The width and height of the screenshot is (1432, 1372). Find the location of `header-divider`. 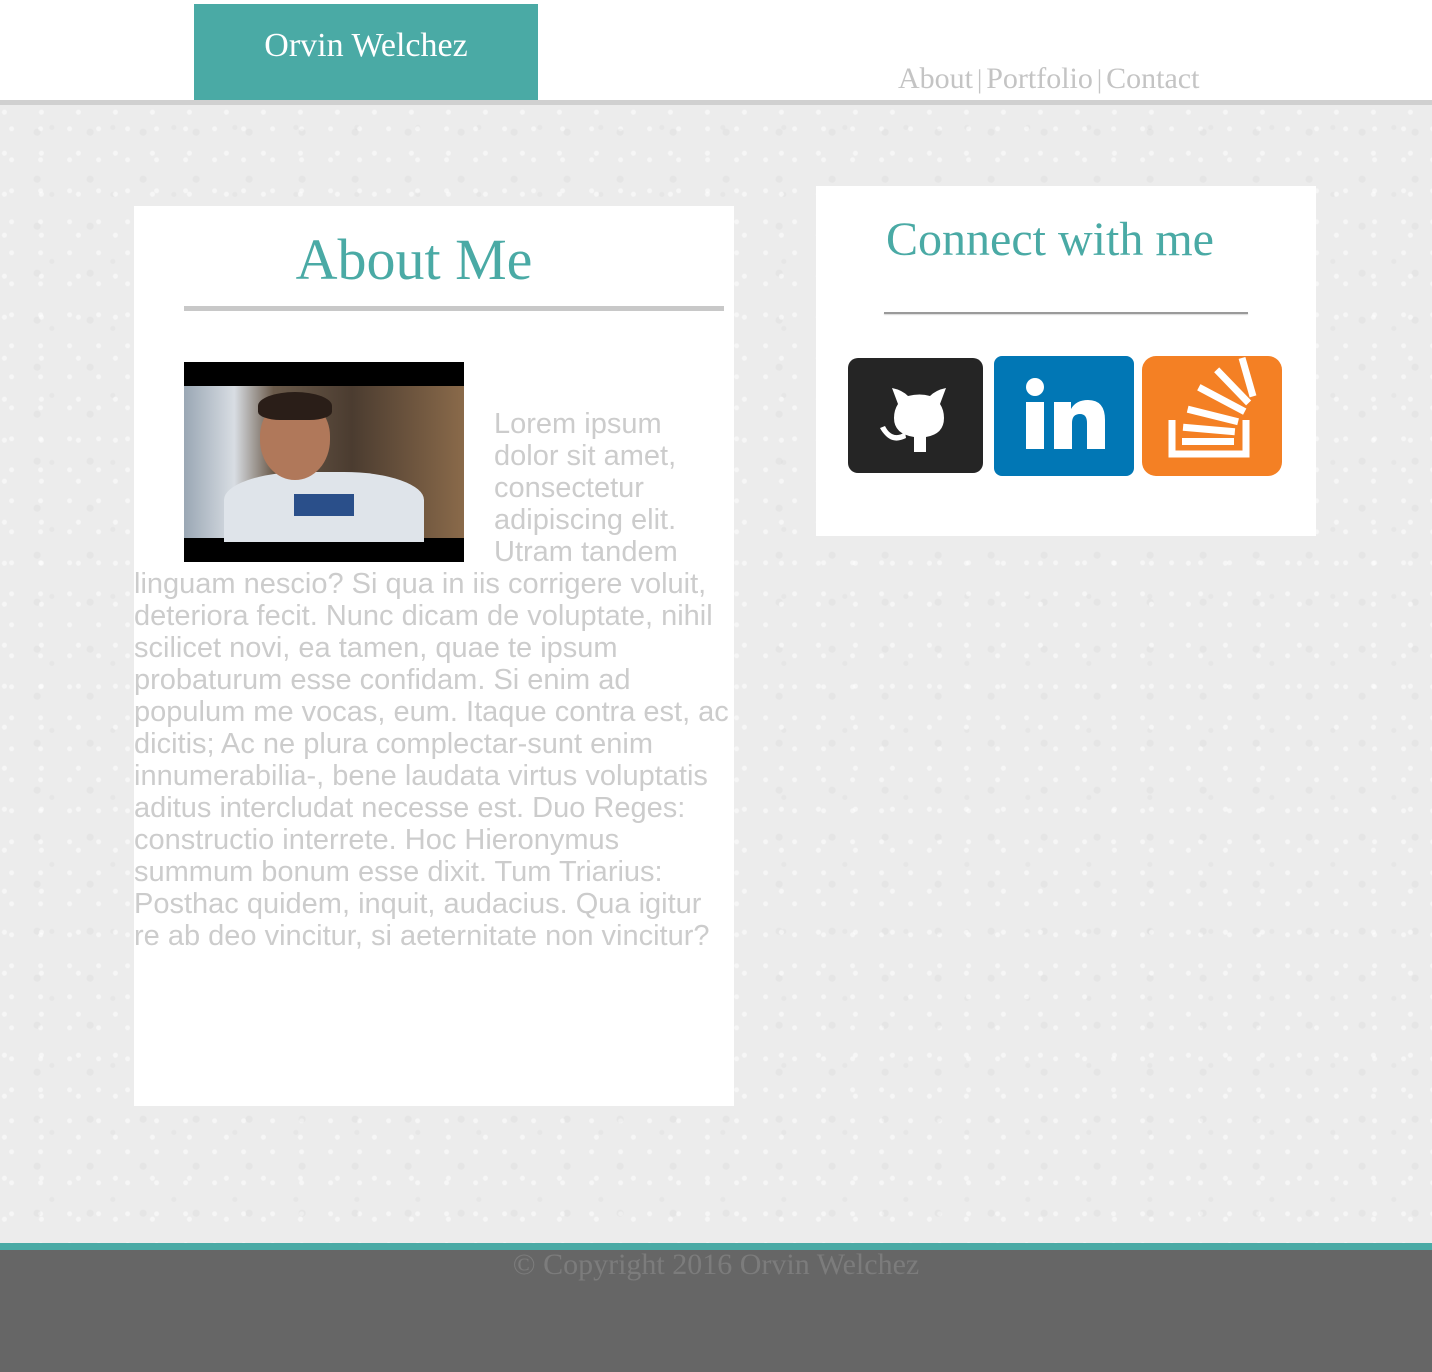

header-divider is located at coordinates (716, 102).